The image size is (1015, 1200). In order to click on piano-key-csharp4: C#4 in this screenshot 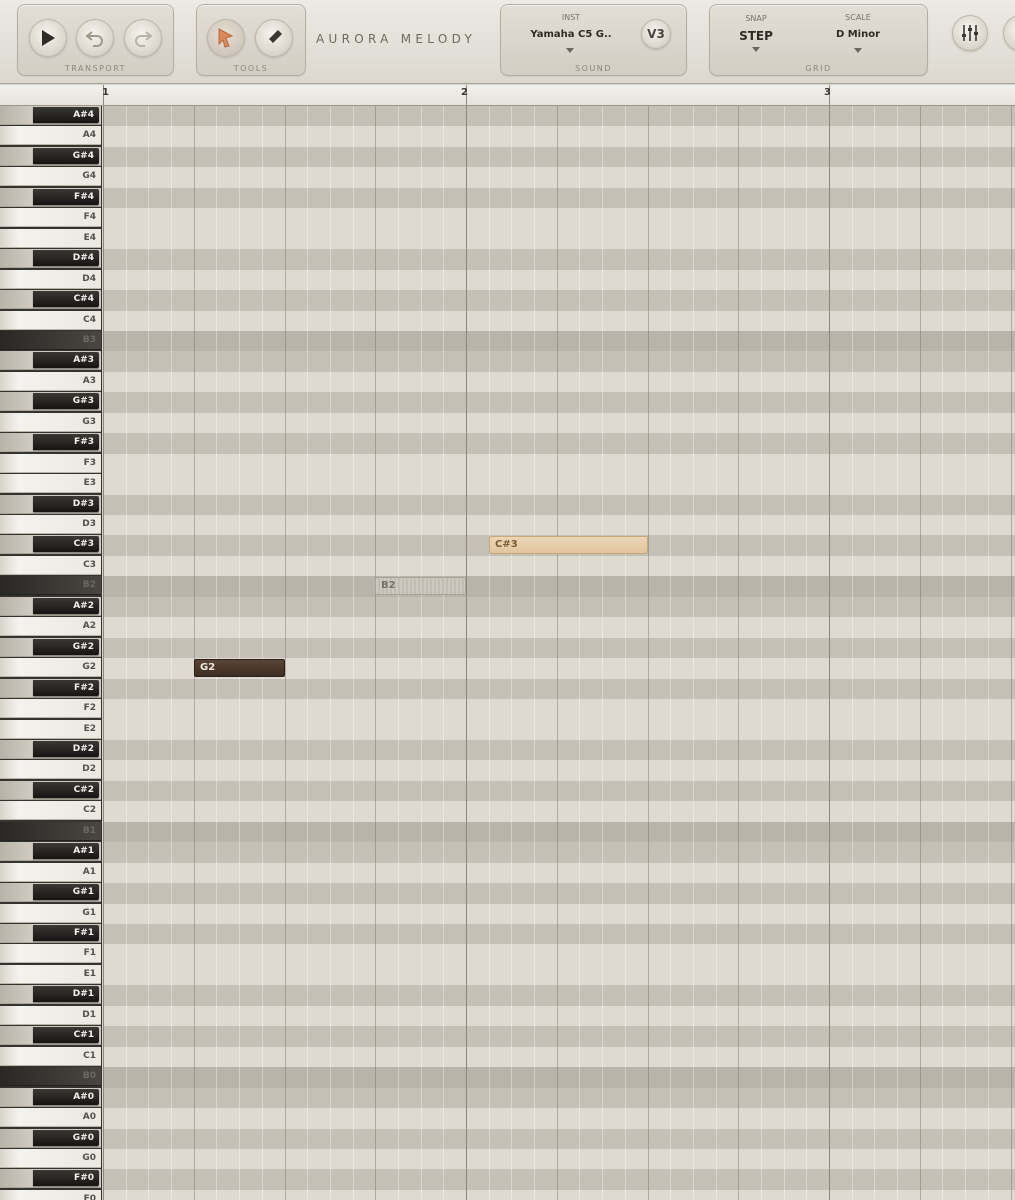, I will do `click(50, 299)`.